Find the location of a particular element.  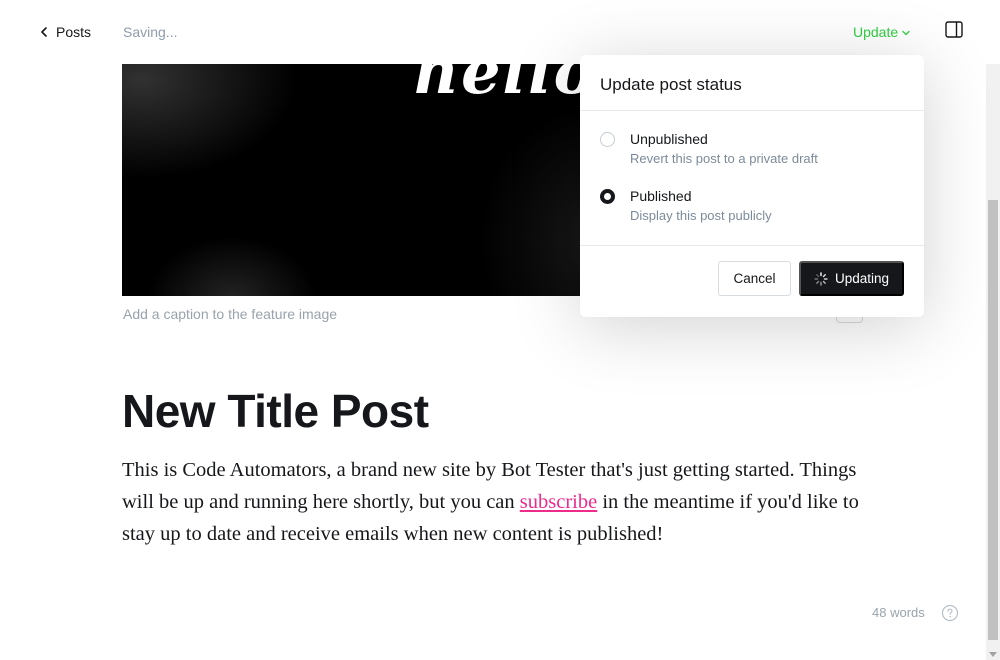

scroll-down-arrow-icon is located at coordinates (993, 654).